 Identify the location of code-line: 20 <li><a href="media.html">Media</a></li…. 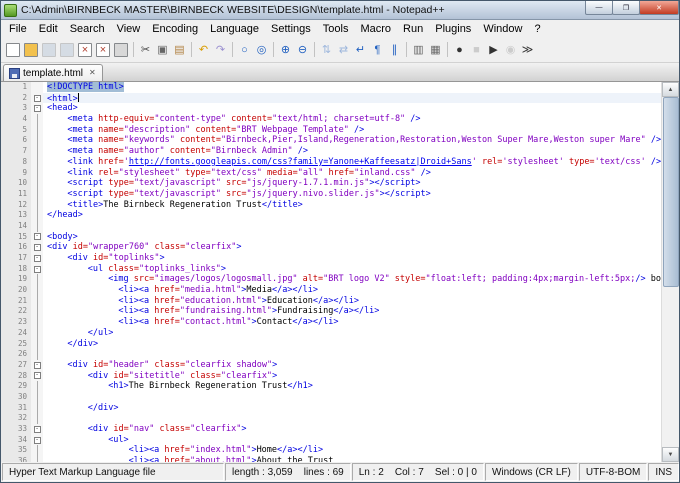
(331, 290).